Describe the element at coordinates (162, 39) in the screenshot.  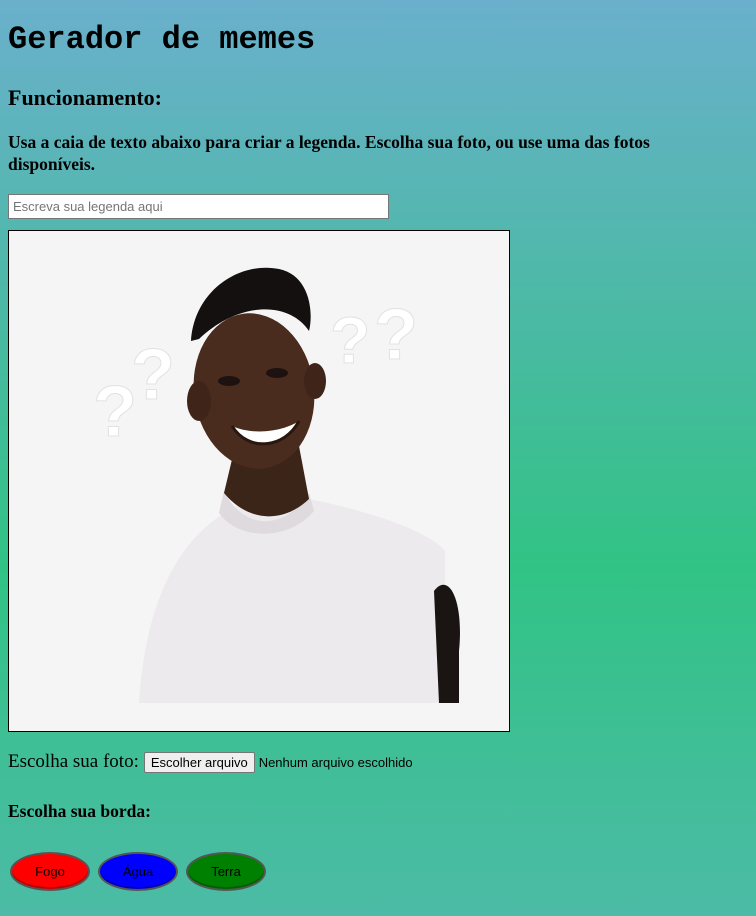
I see `page-title: Gerador de memes` at that location.